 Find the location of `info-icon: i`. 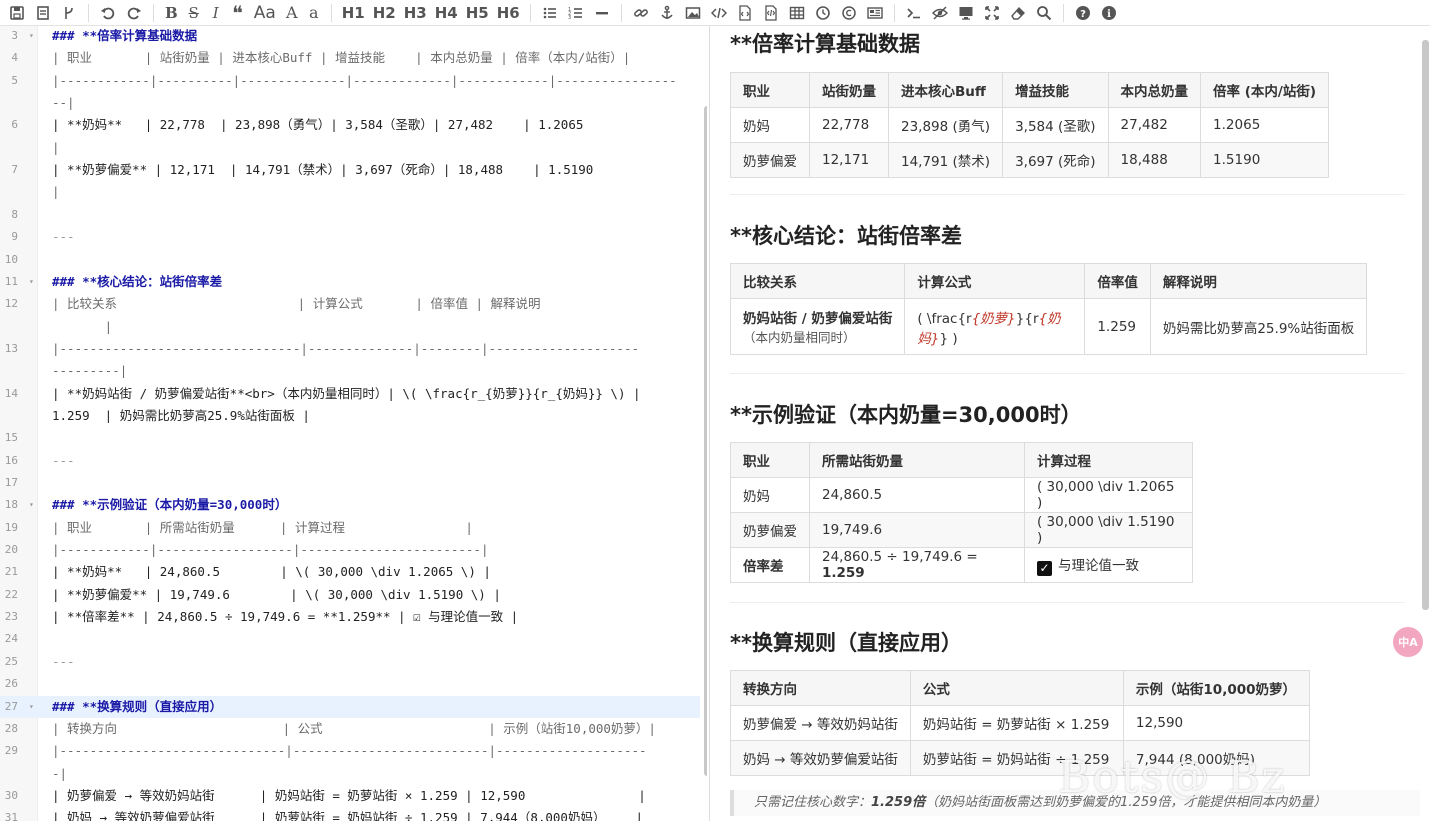

info-icon: i is located at coordinates (1109, 13).